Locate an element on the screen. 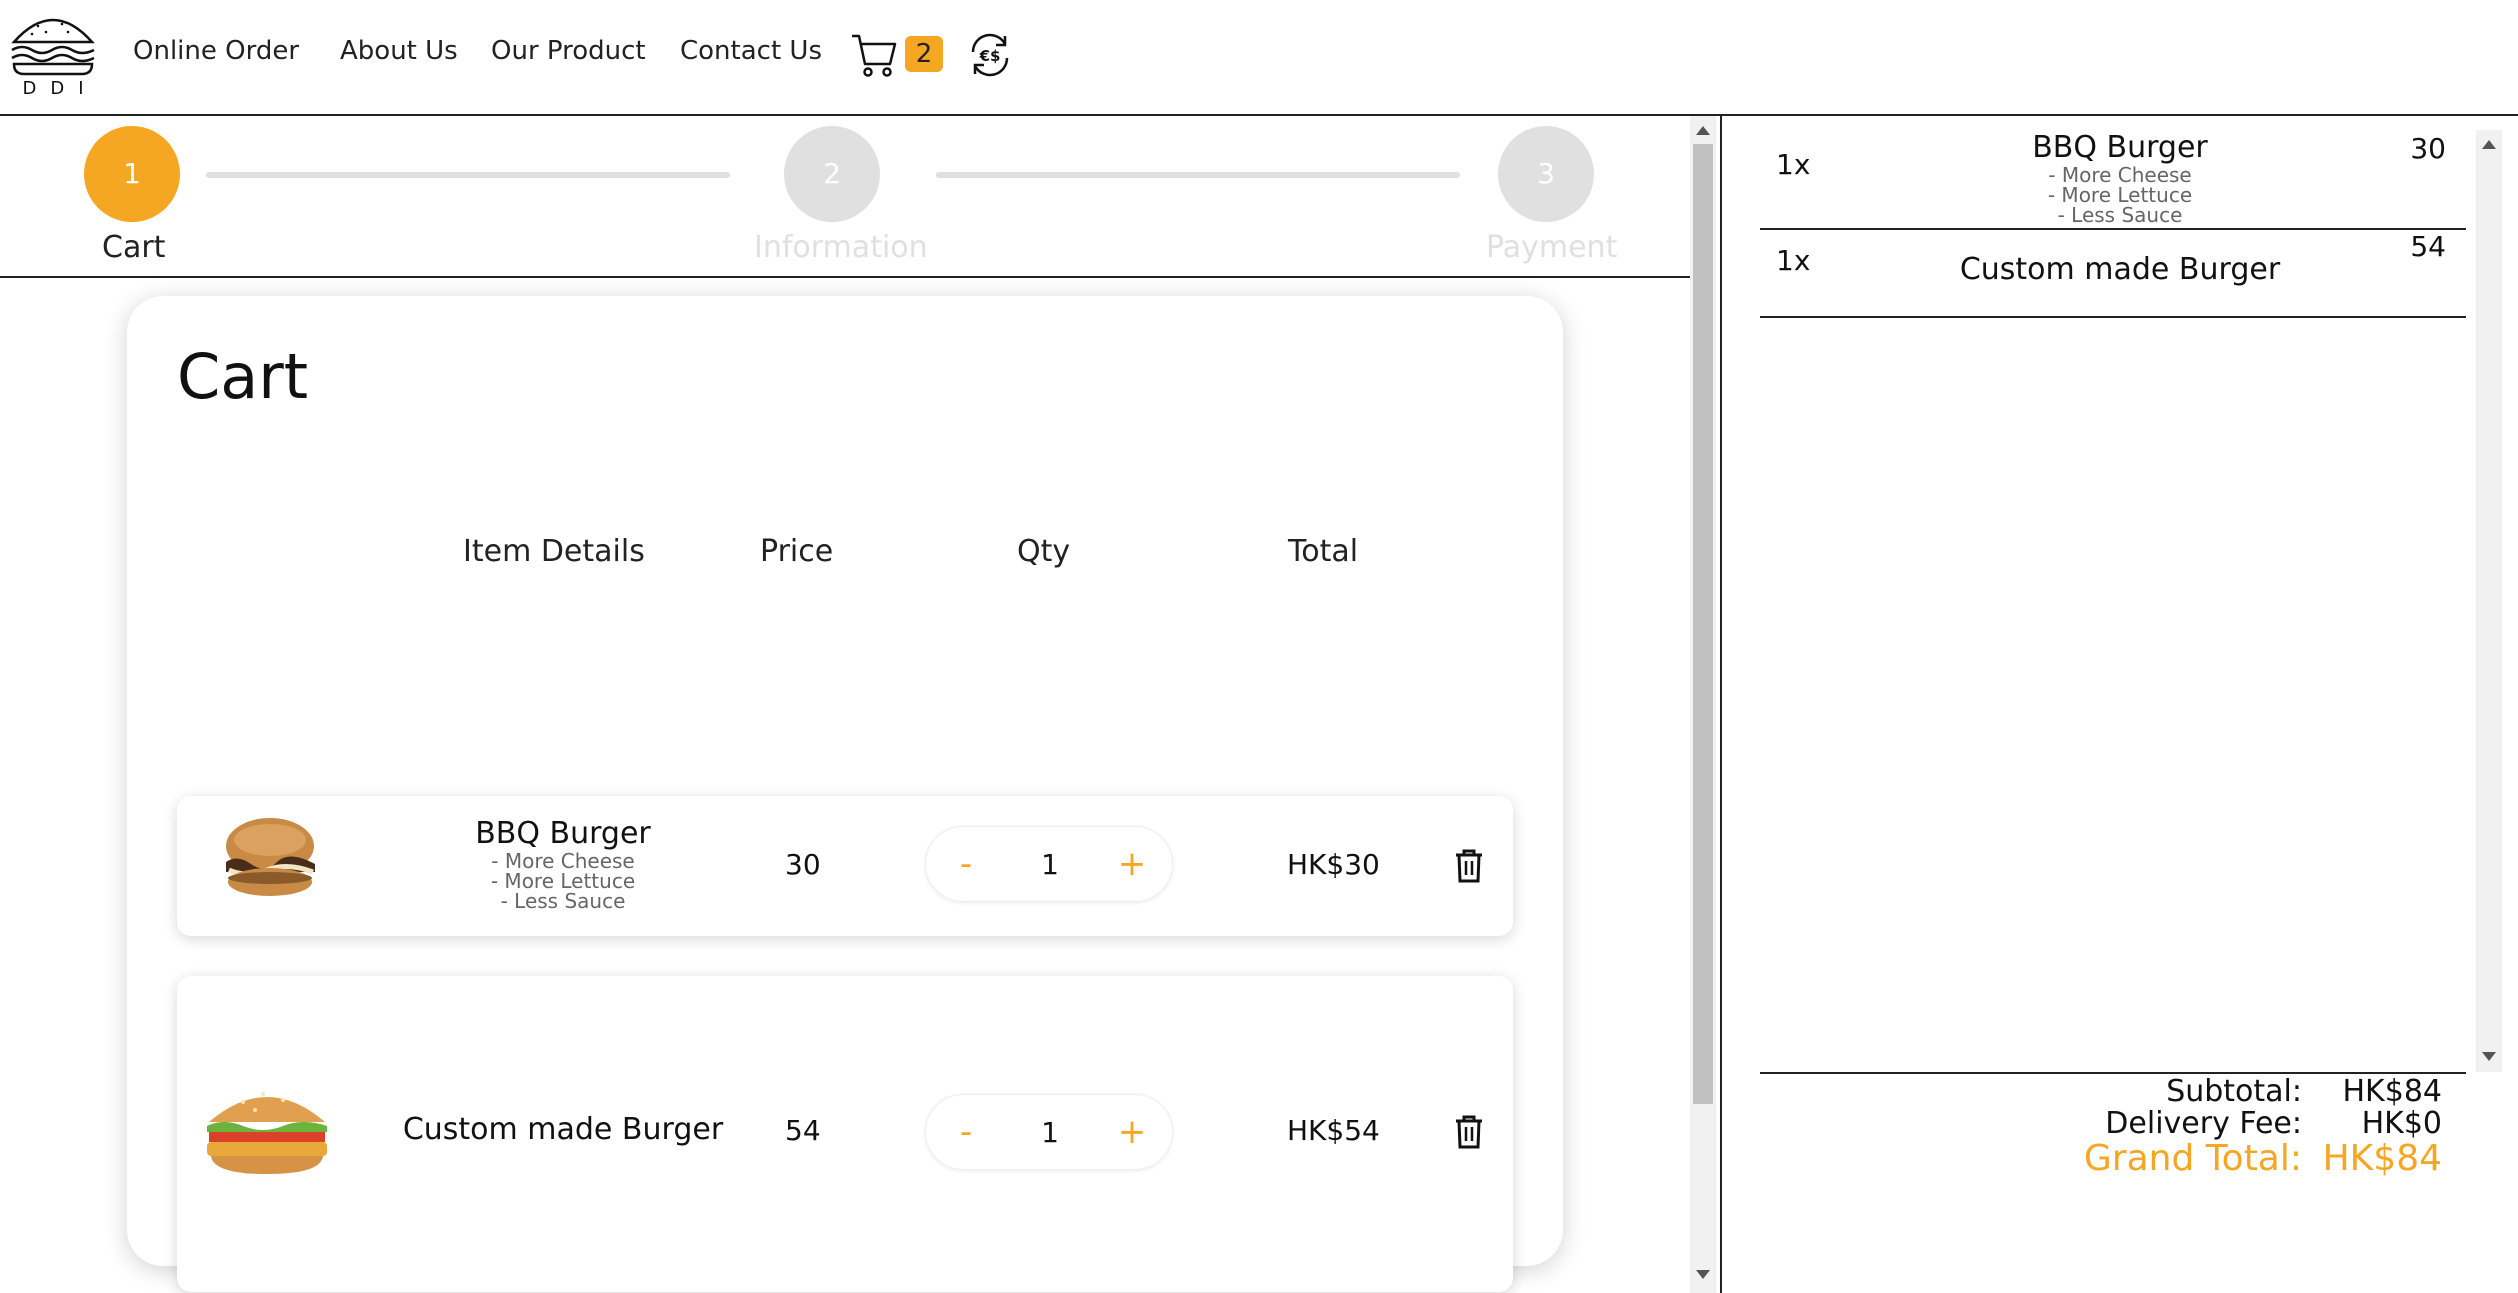 Image resolution: width=2518 pixels, height=1293 pixels. main-scrollbar is located at coordinates (1703, 704).